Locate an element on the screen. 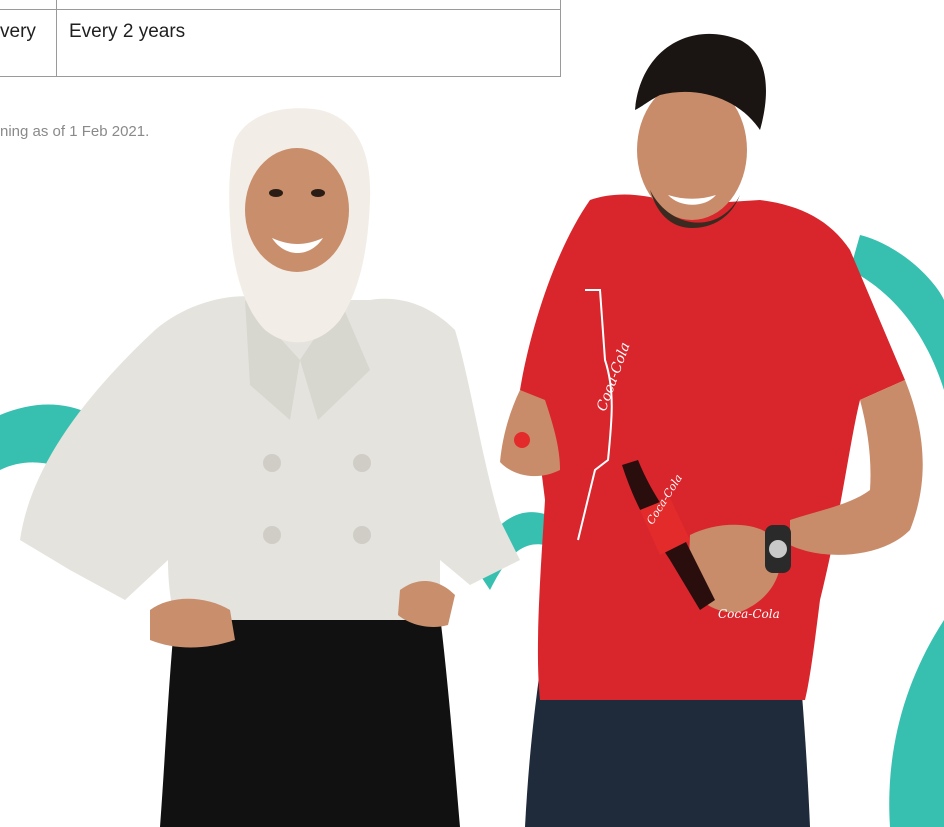  hem-logo-text: Coca-Cola is located at coordinates (749, 614).